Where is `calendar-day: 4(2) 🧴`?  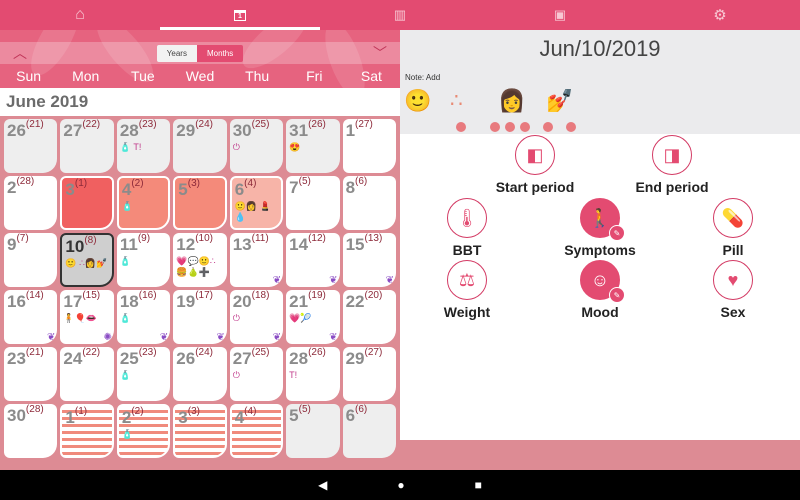 calendar-day: 4(2) 🧴 is located at coordinates (143, 203).